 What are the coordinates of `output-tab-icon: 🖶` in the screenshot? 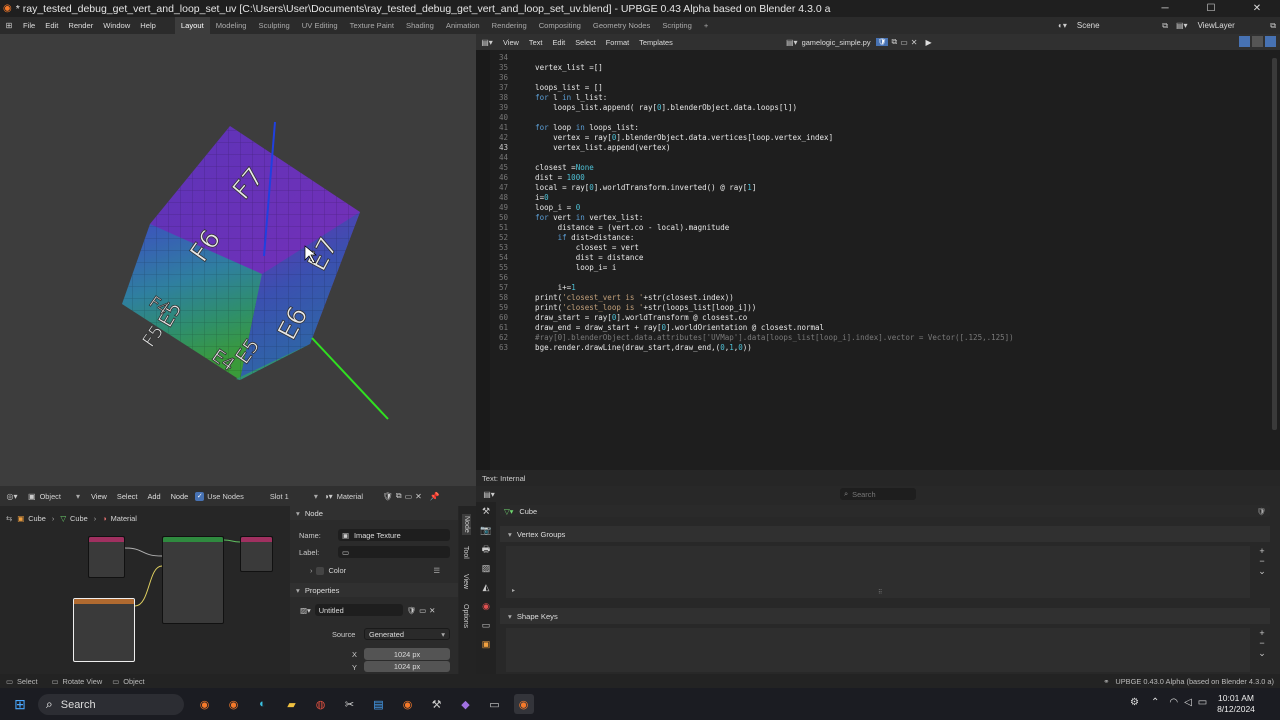 It's located at (486, 549).